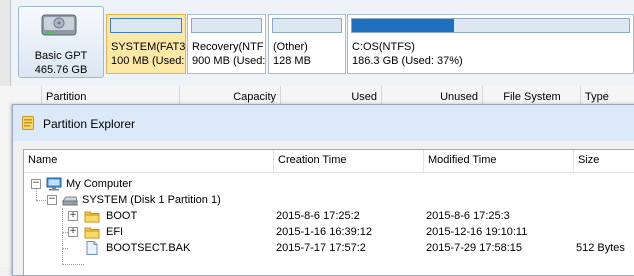 This screenshot has height=276, width=634. I want to click on modified-time: 2015-7-29 17:58:15, so click(474, 248).